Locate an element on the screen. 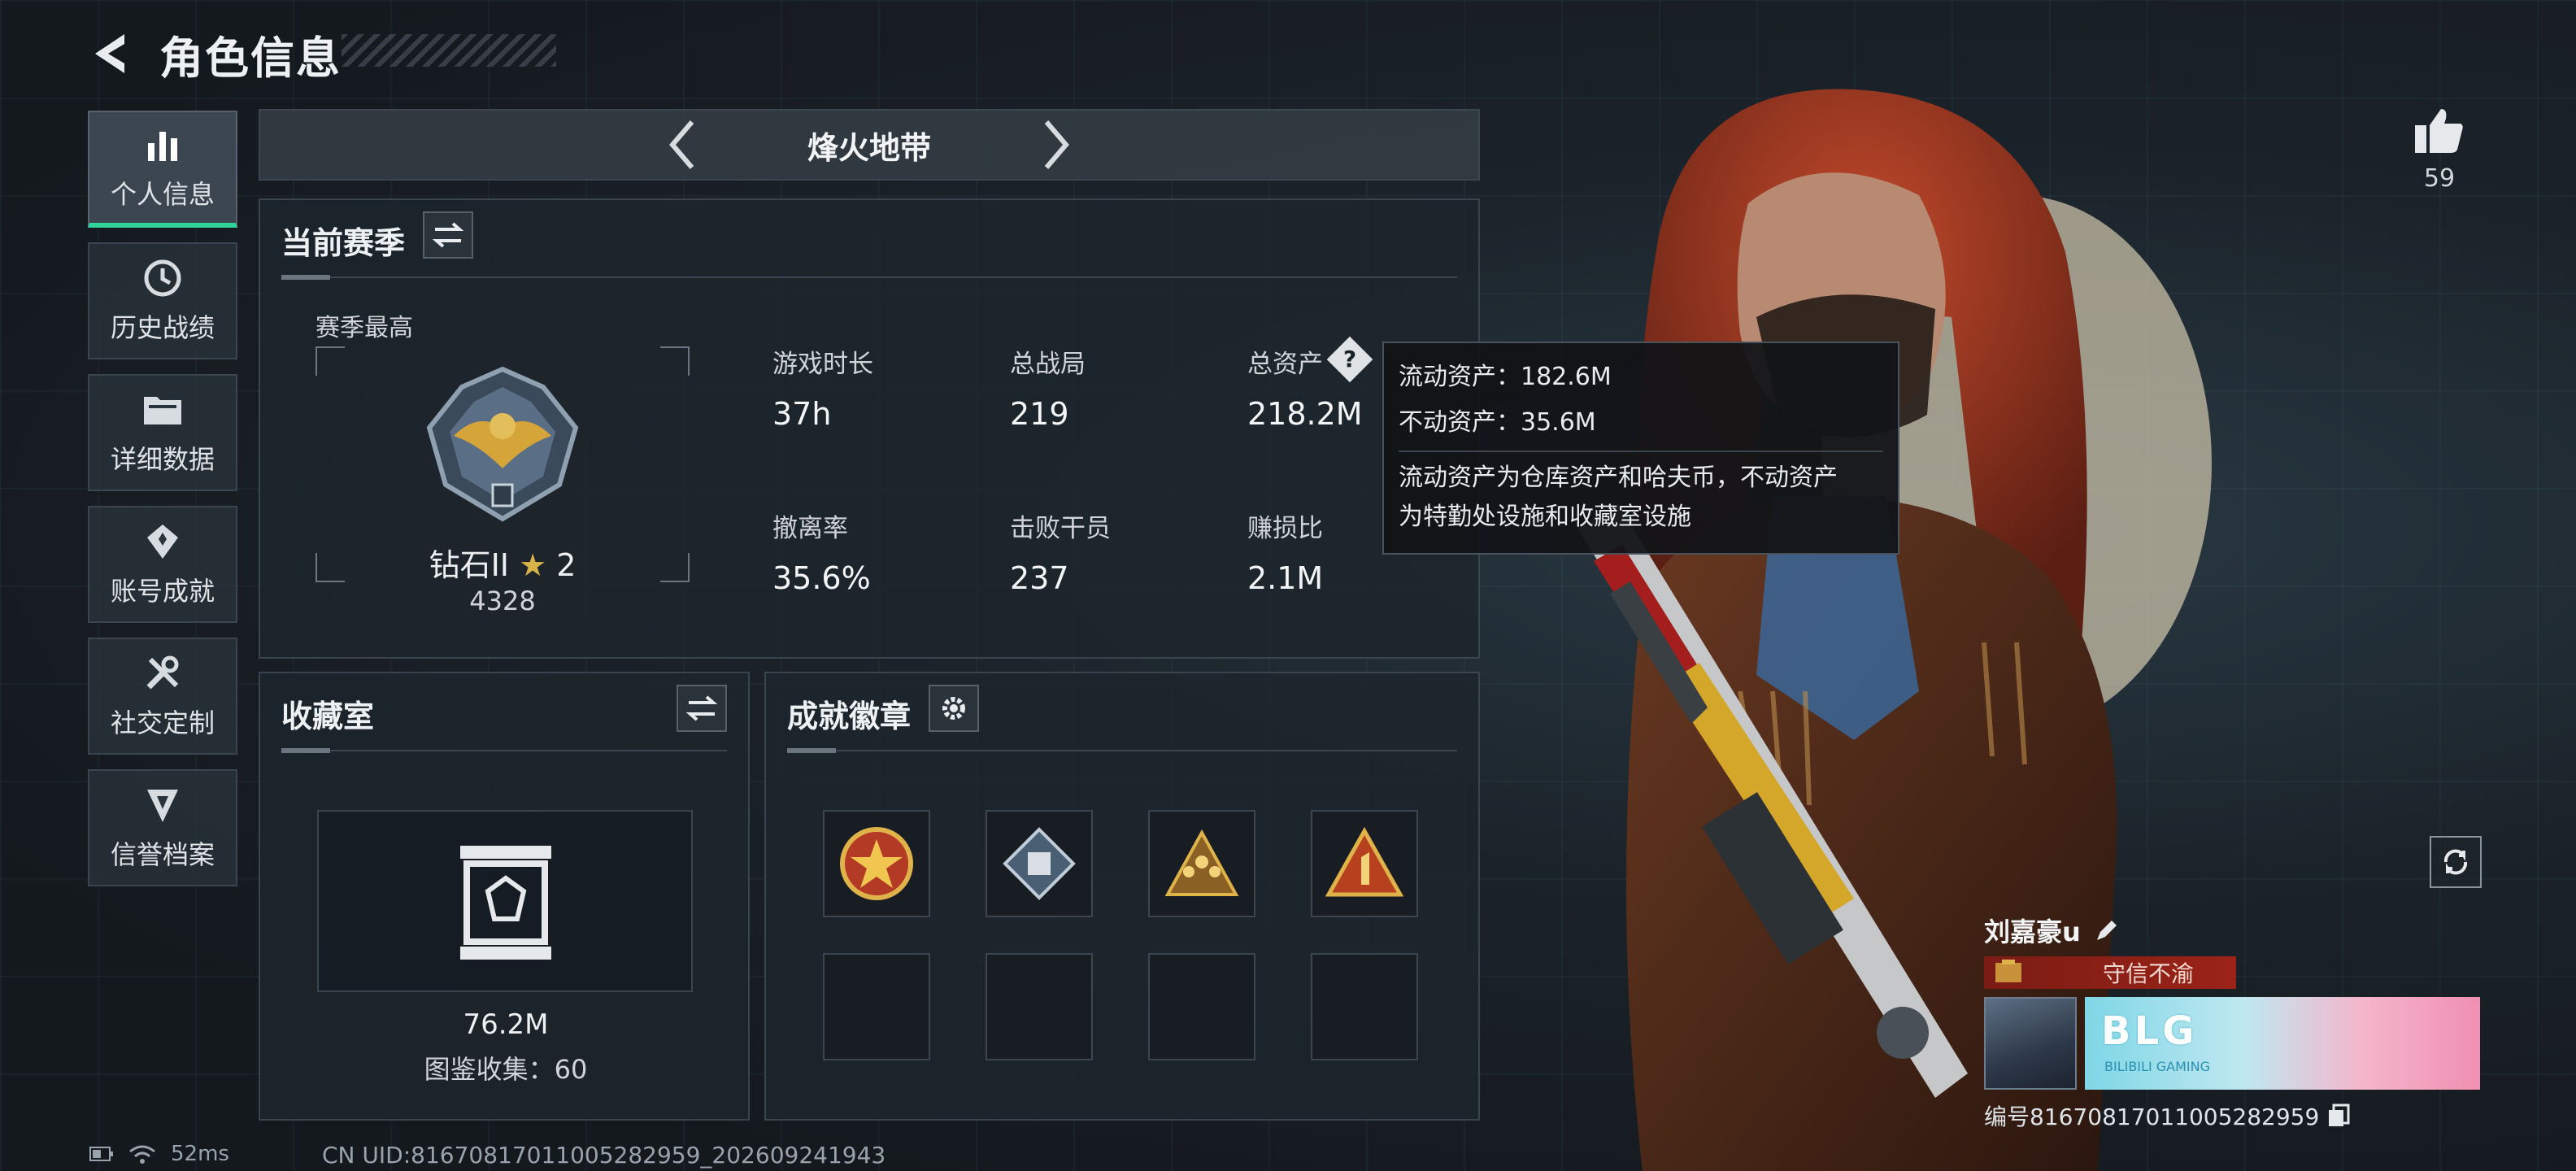  folder-icon is located at coordinates (163, 410).